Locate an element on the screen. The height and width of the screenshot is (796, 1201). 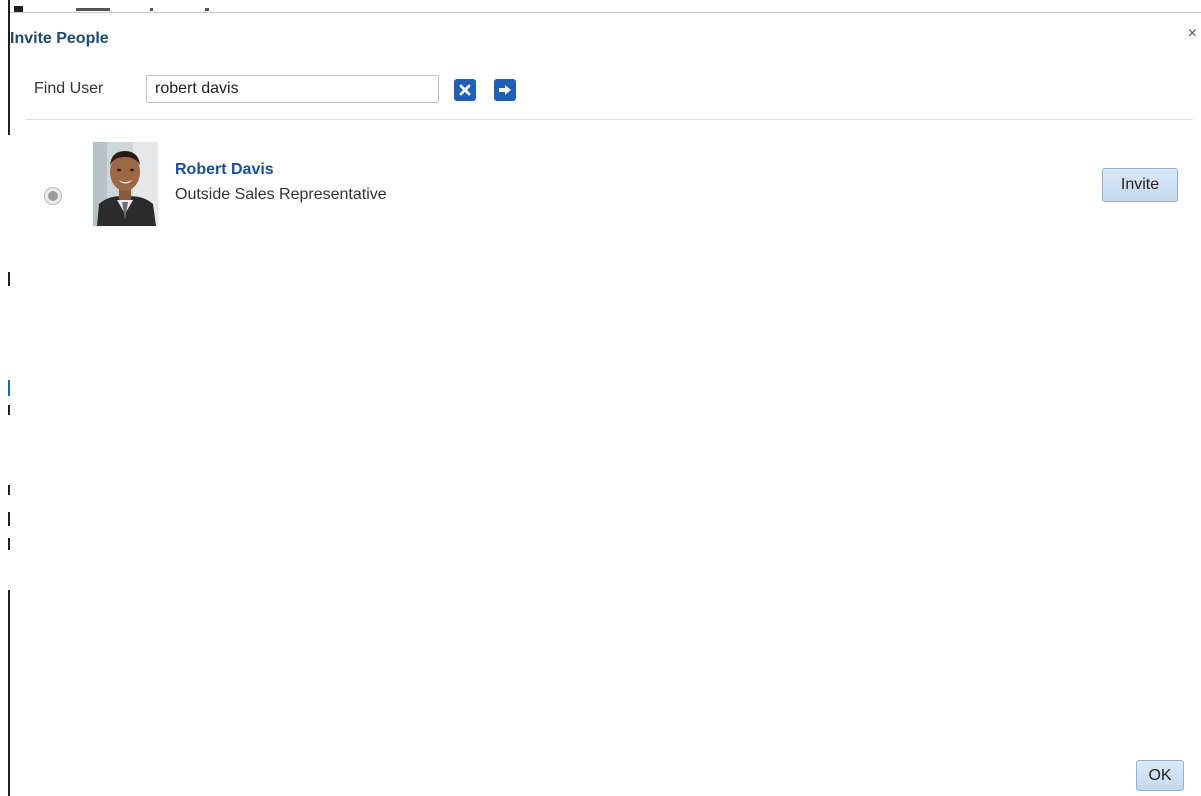
dialog-title: Invite People is located at coordinates (59, 38).